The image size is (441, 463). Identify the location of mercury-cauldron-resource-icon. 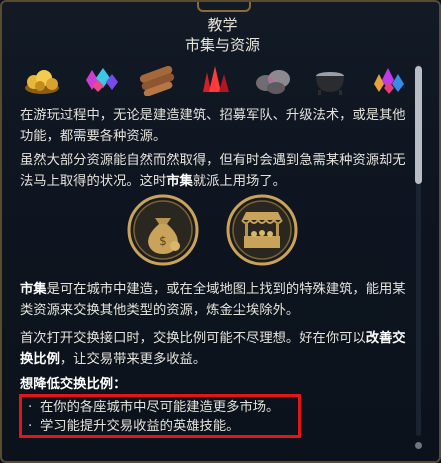
(330, 79).